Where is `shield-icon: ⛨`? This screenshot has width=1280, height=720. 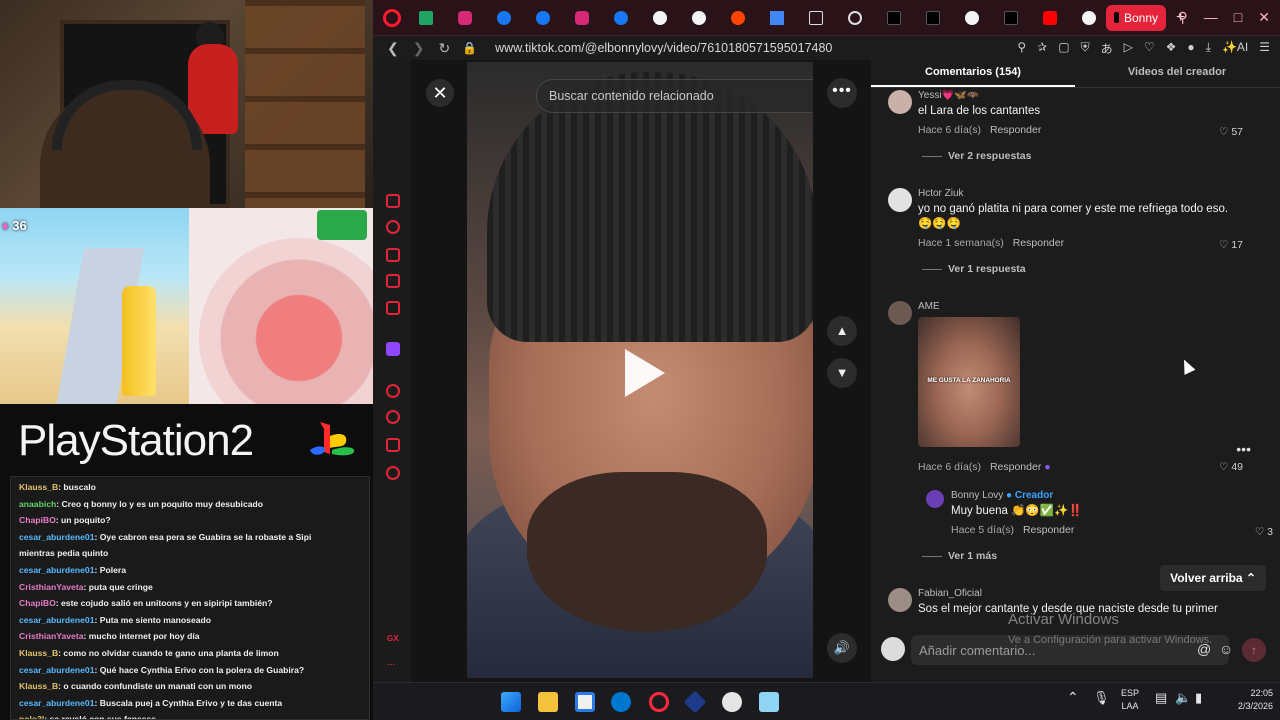 shield-icon: ⛨ is located at coordinates (1085, 48).